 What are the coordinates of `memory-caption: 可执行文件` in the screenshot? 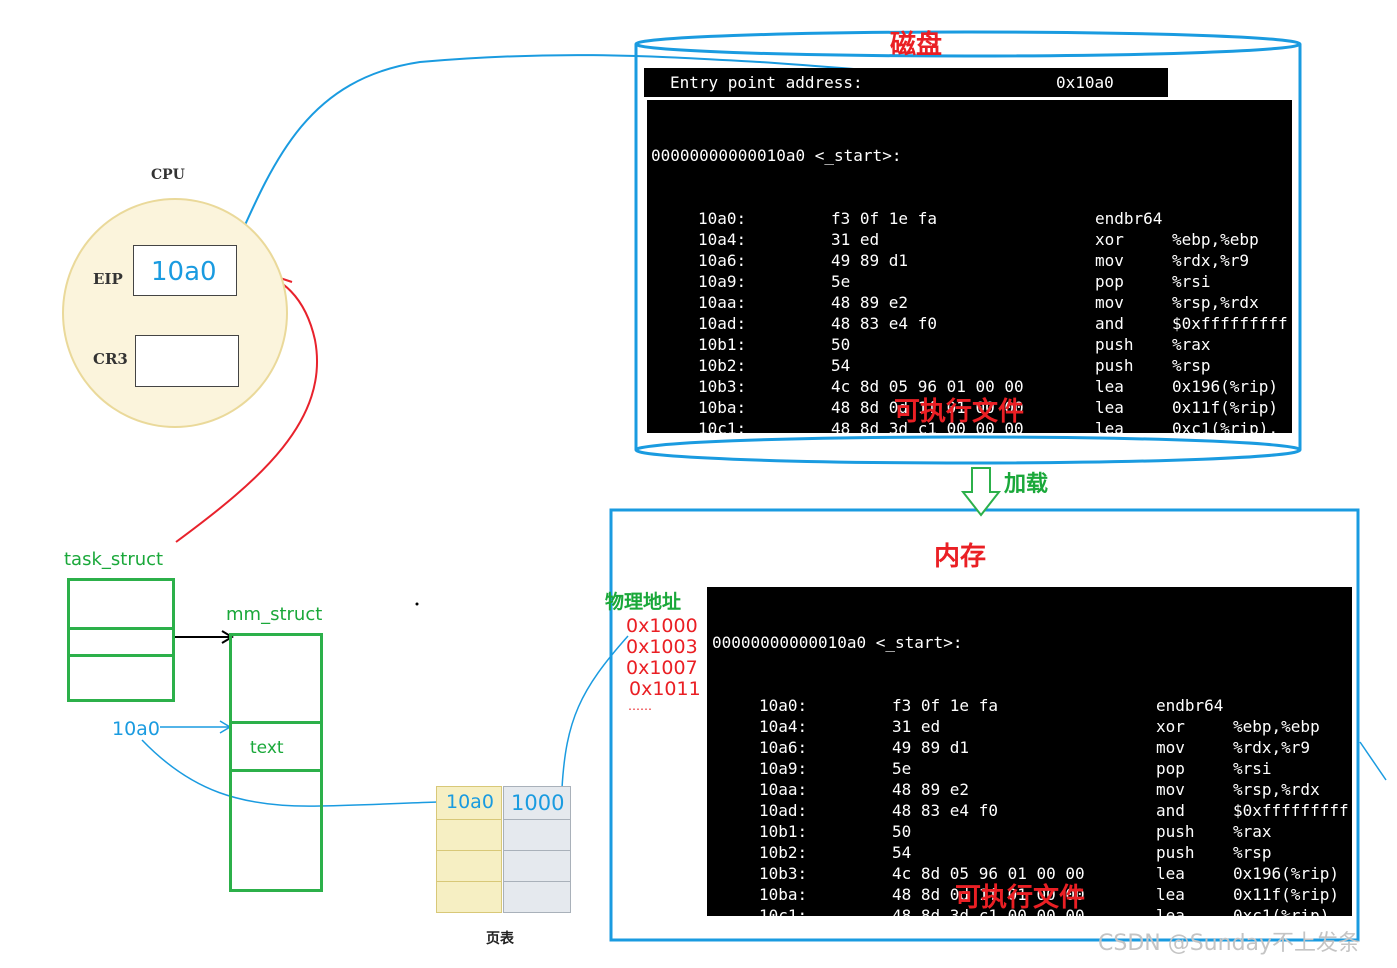 It's located at (1020, 898).